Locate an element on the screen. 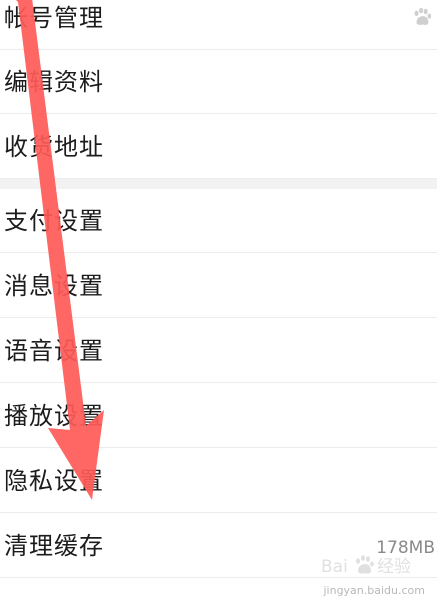  settings-item-label: 编辑资料 is located at coordinates (54, 81).